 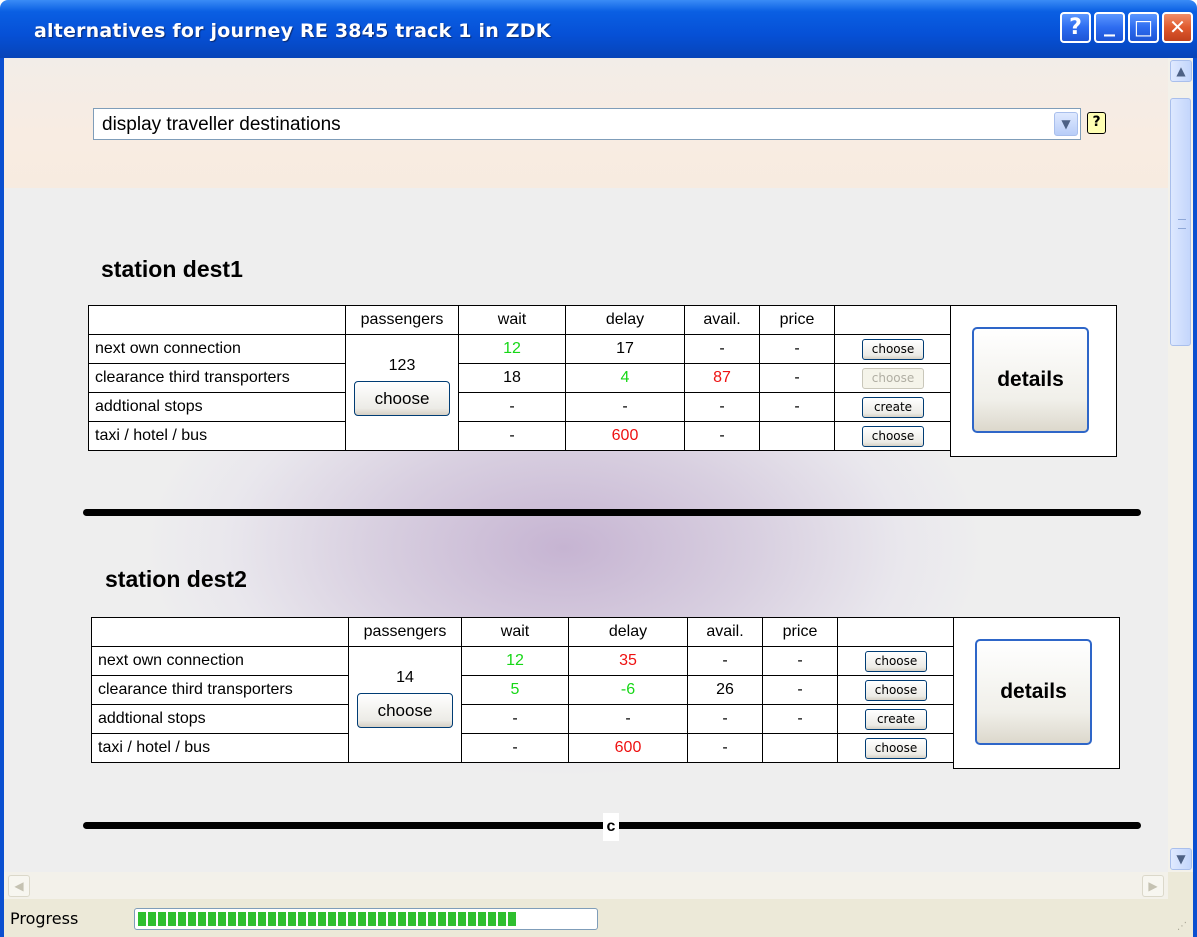 What do you see at coordinates (19, 886) in the screenshot?
I see `scroll-left-icon: ◀` at bounding box center [19, 886].